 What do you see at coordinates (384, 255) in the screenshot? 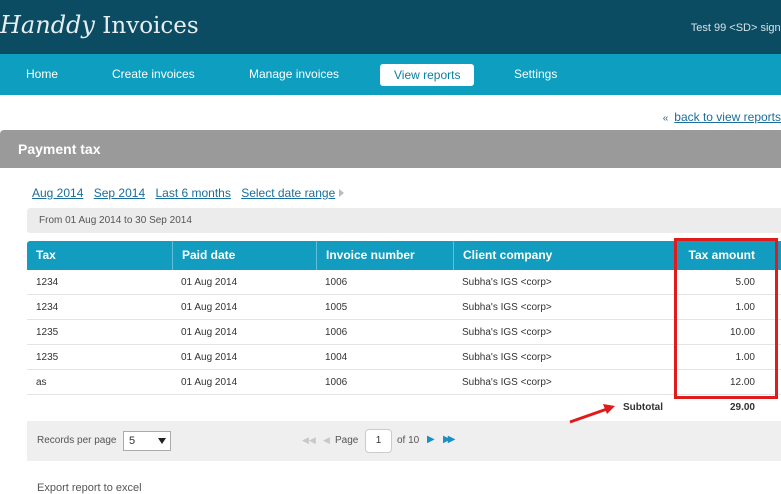
I see `col-invoice-number: Invoice number` at bounding box center [384, 255].